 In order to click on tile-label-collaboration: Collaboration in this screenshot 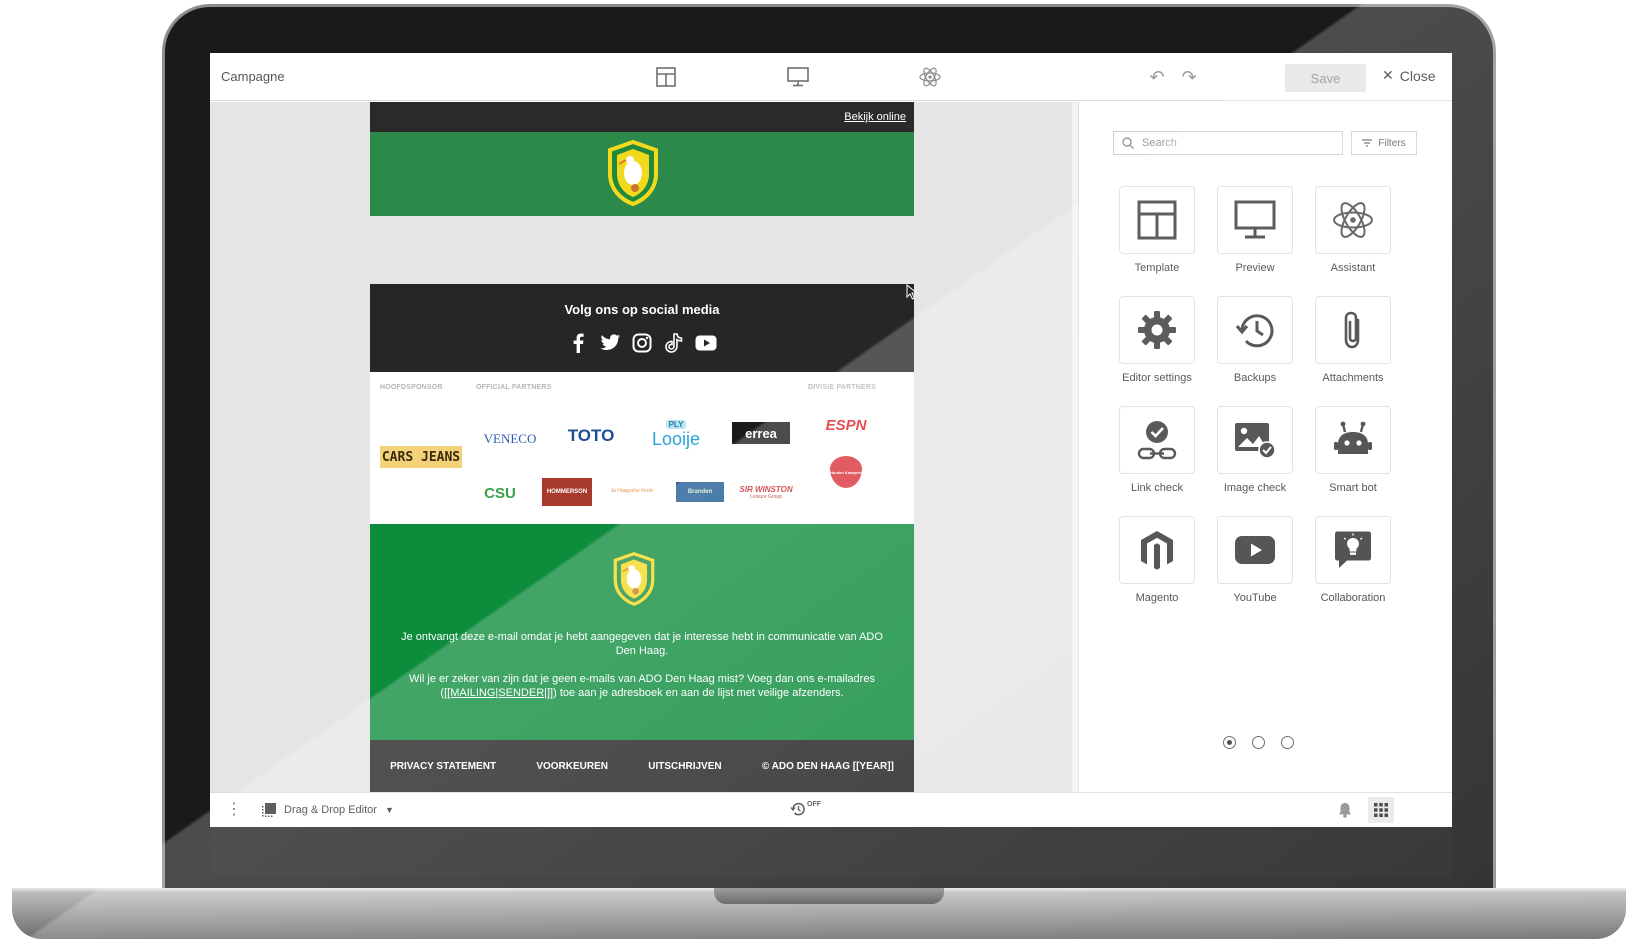, I will do `click(1353, 598)`.